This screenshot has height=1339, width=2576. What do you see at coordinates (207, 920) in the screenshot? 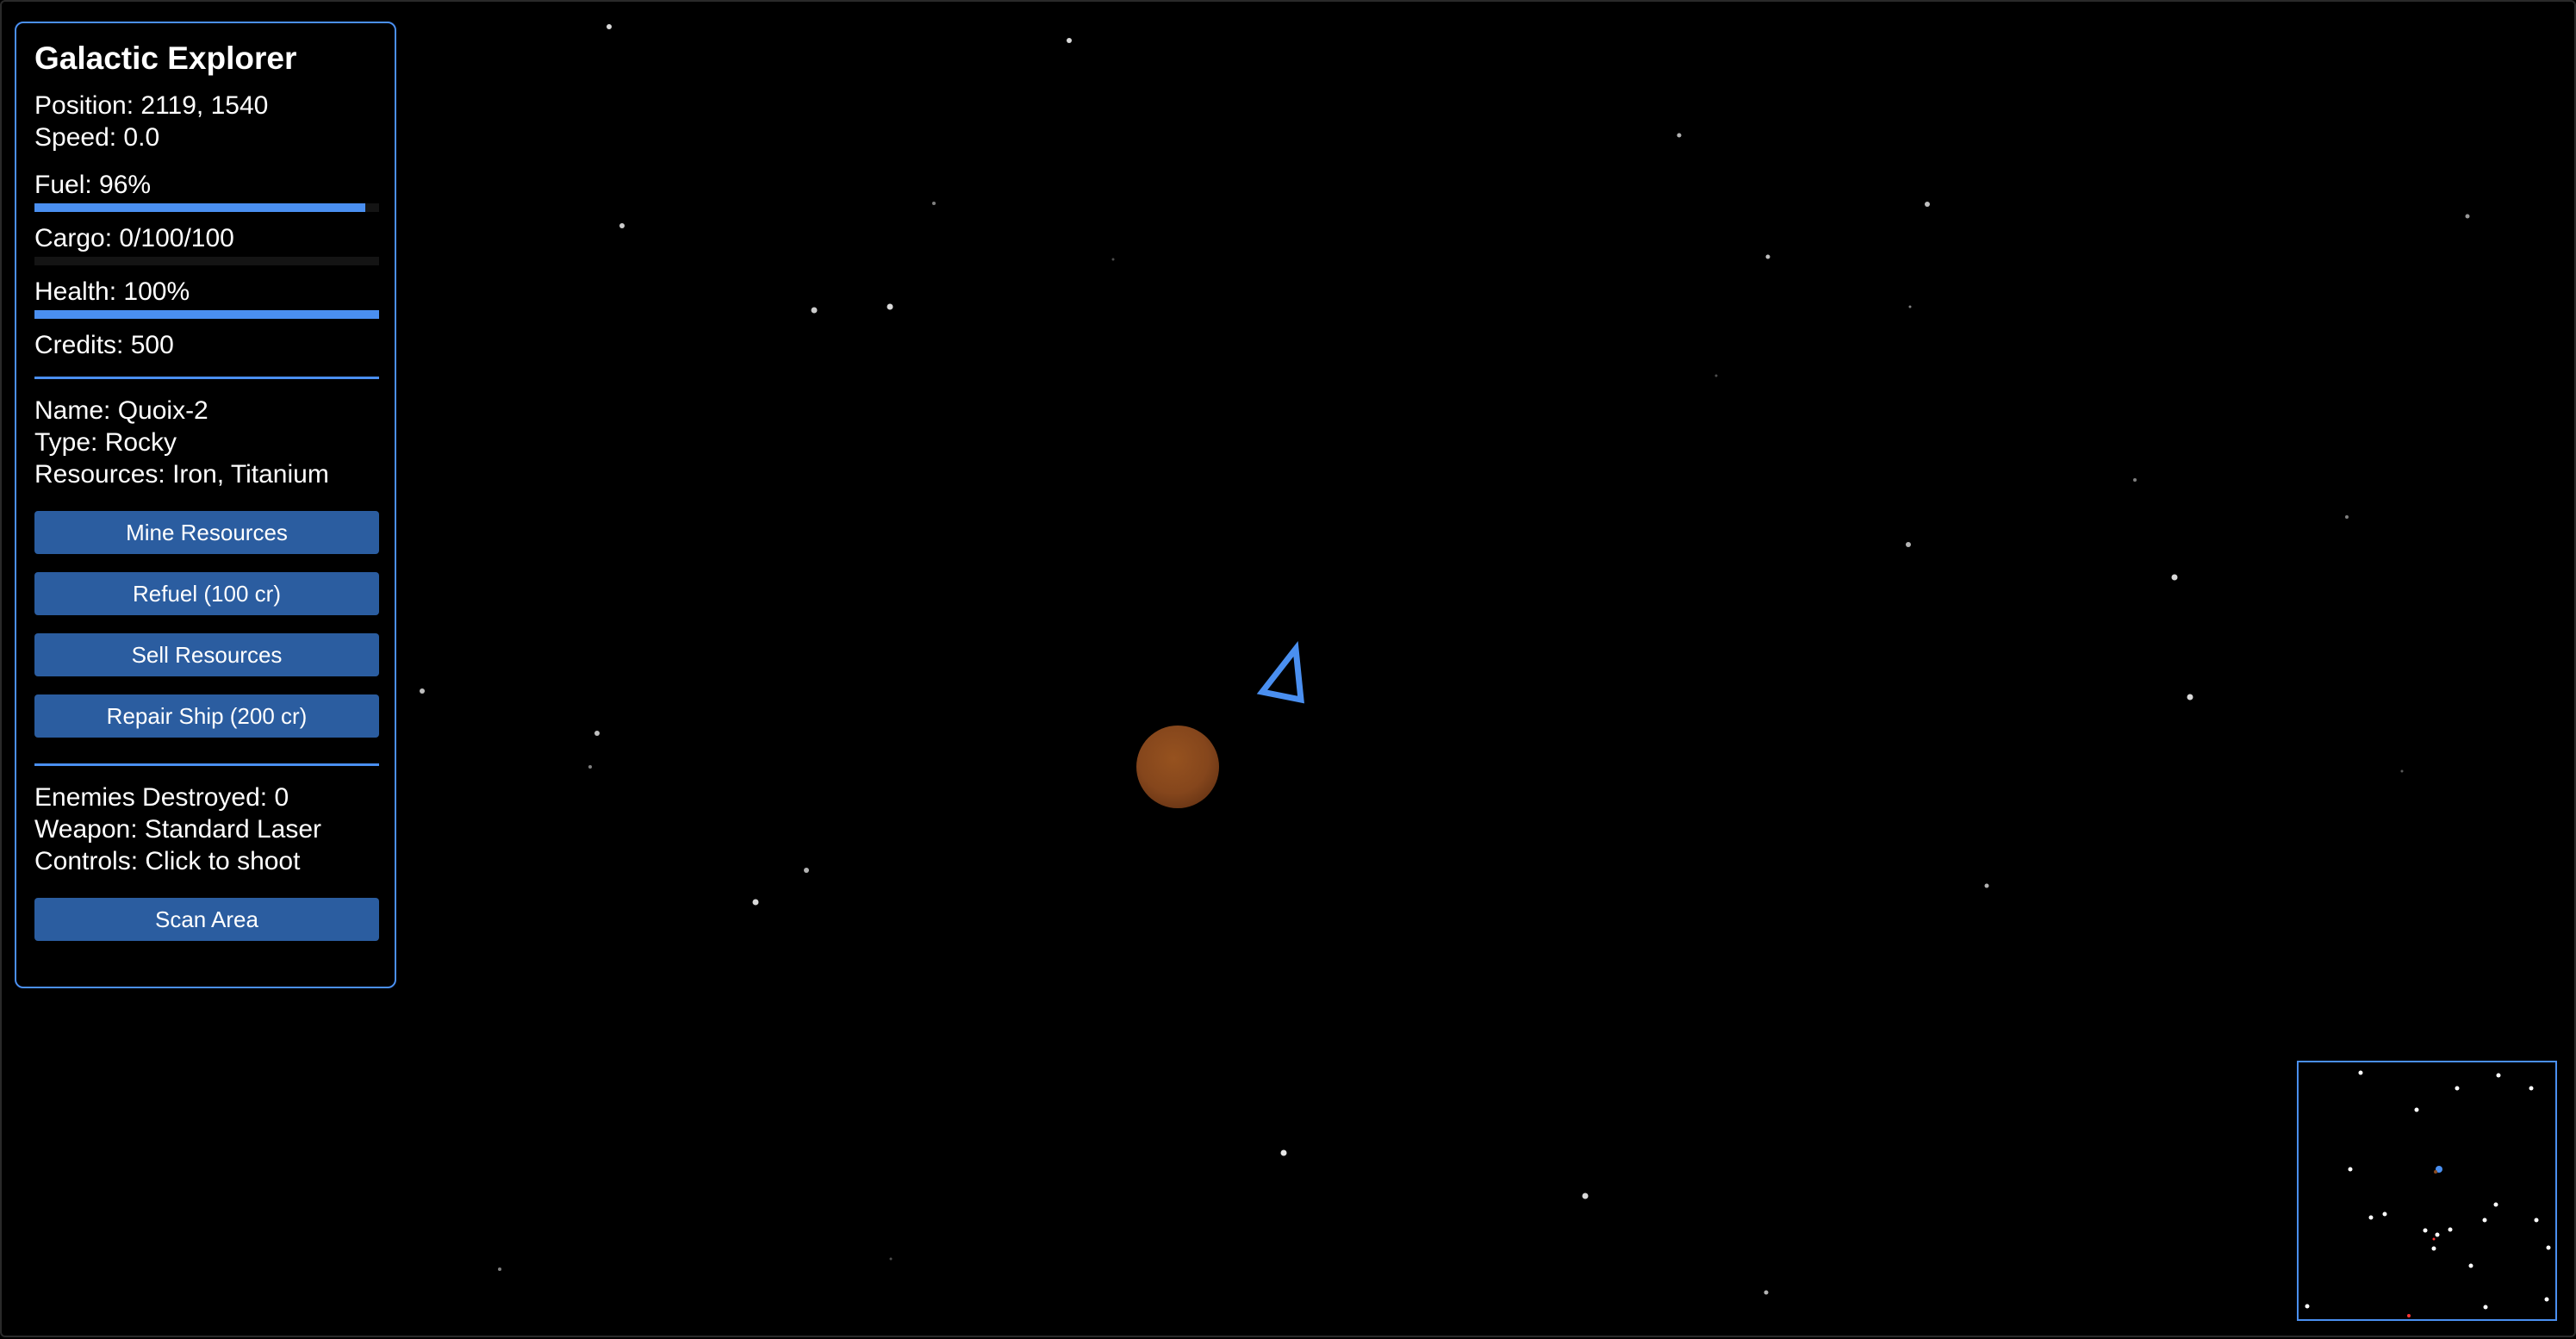
I see `scan-area-button: Scan Area` at bounding box center [207, 920].